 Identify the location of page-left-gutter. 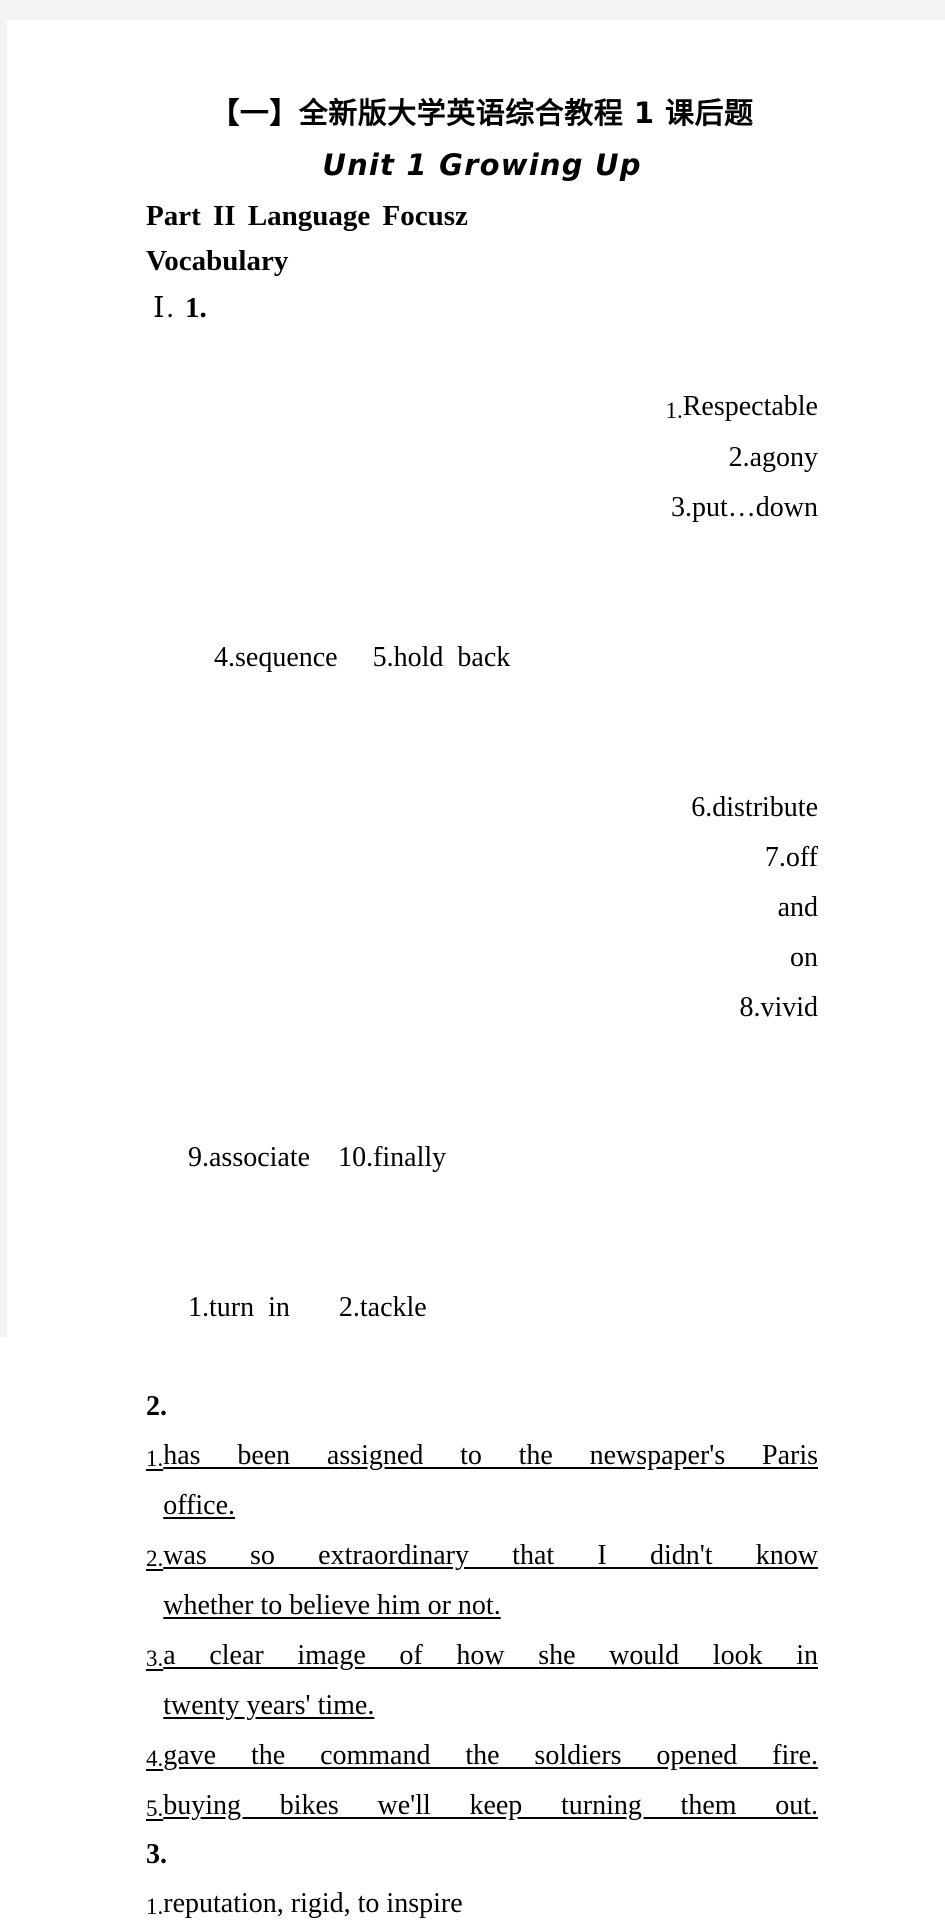
(3, 668).